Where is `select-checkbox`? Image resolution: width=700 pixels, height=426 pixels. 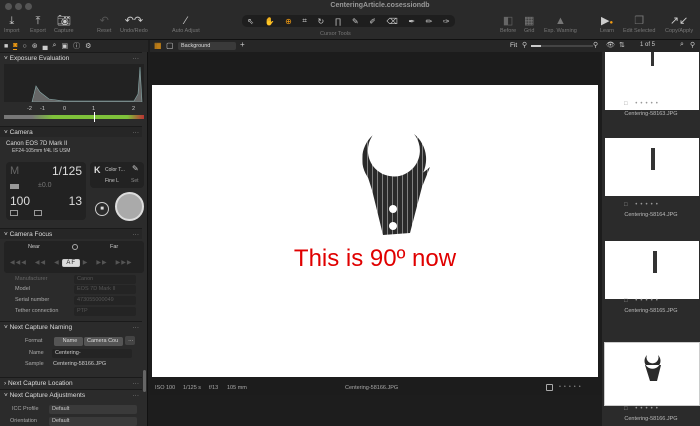 select-checkbox is located at coordinates (549, 387).